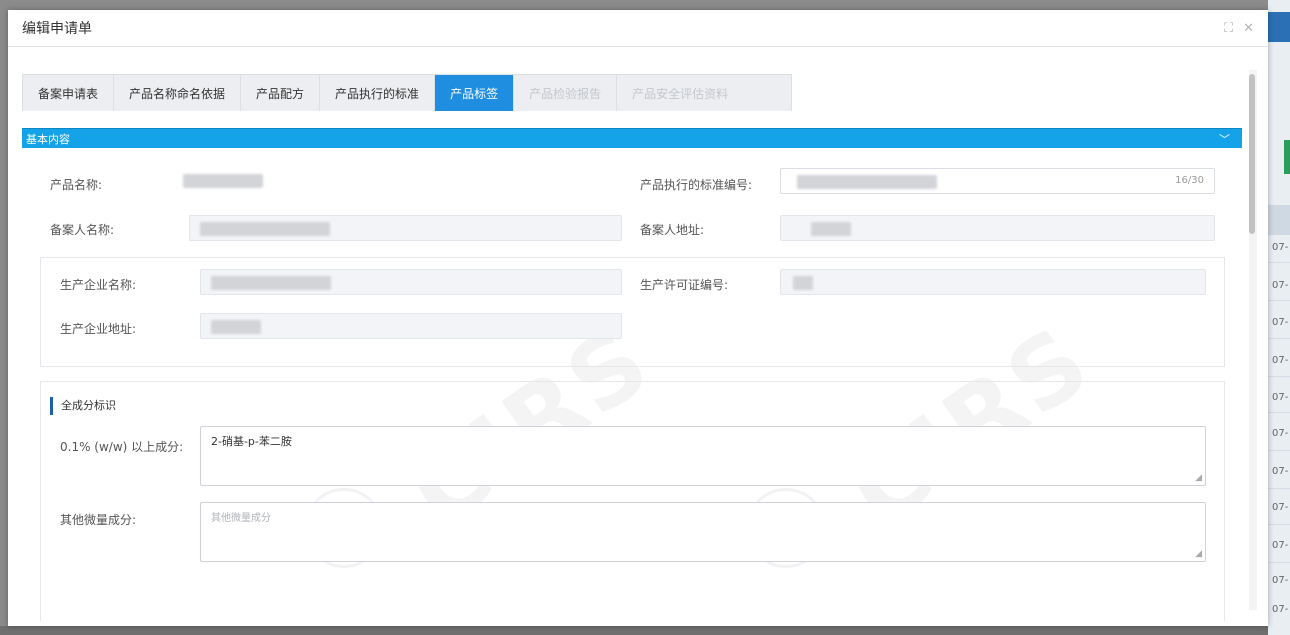 This screenshot has width=1290, height=635. What do you see at coordinates (251, 441) in the screenshot?
I see `above-threshold-value: 2-硝基-p-苯二胺` at bounding box center [251, 441].